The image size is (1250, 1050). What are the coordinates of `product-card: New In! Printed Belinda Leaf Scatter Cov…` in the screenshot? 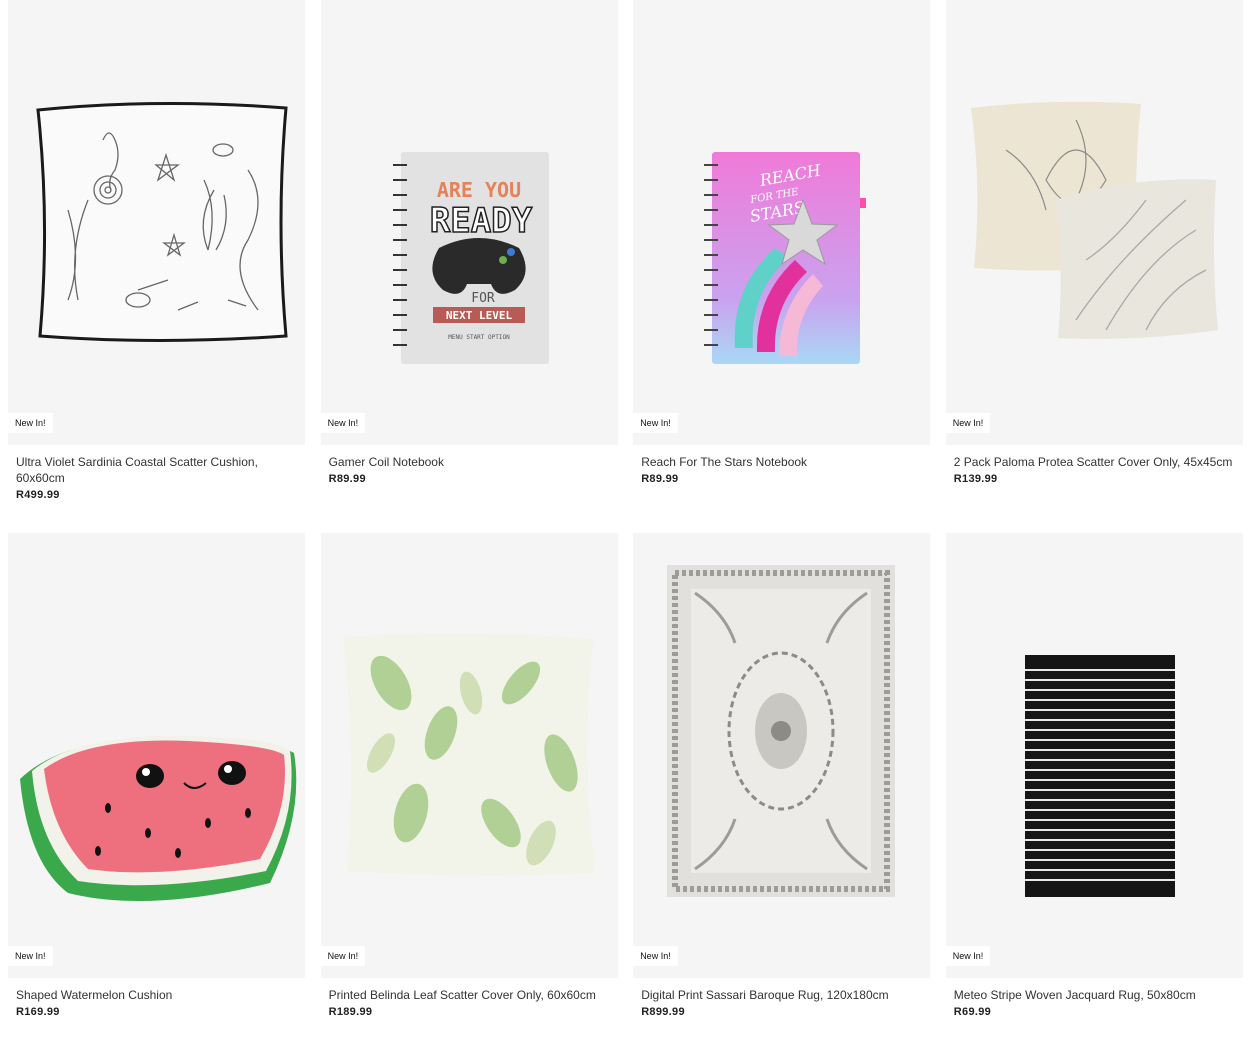 It's located at (469, 791).